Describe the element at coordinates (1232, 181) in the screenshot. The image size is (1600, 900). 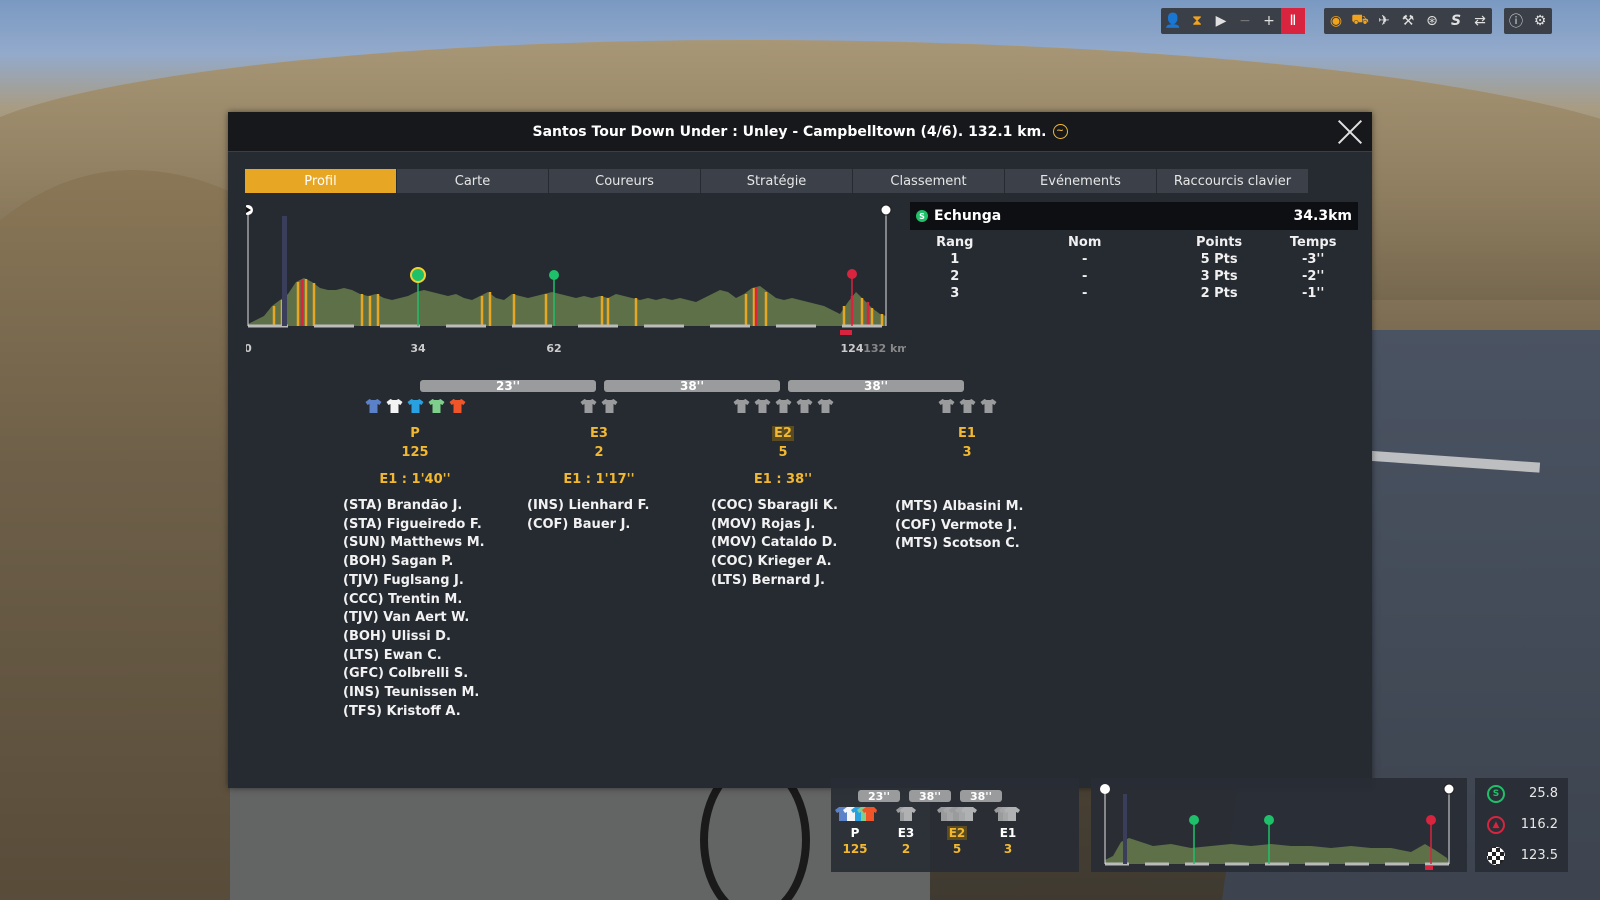
I see `tab-raccourcis: Raccourcis clavier` at that location.